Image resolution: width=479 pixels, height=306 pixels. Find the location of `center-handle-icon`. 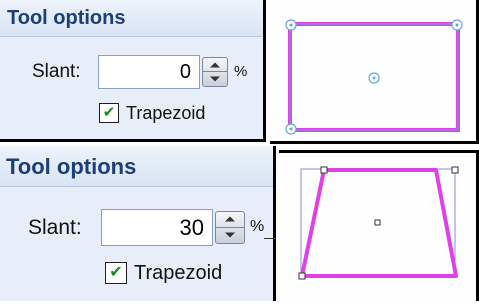

center-handle-icon is located at coordinates (377, 222).